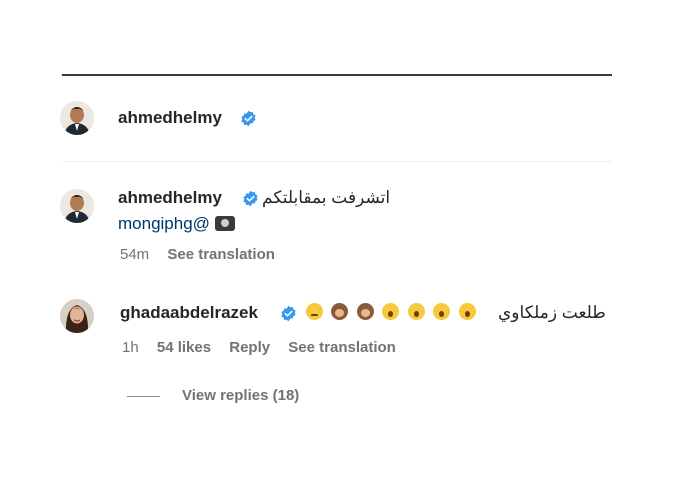 The height and width of the screenshot is (485, 674). Describe the element at coordinates (77, 118) in the screenshot. I see `post-author-avatar` at that location.